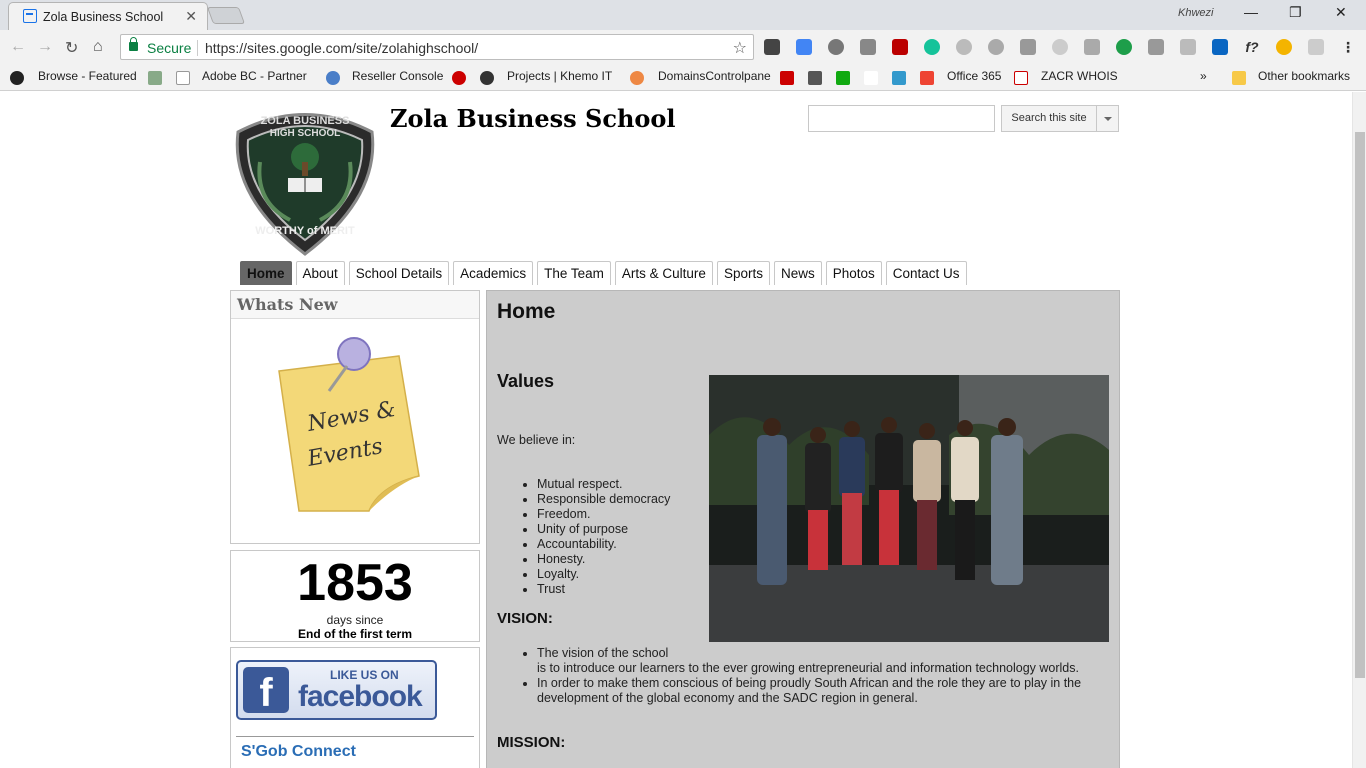  What do you see at coordinates (1079, 76) in the screenshot?
I see `bookmark-zacr-whois: ZACR WHOIS` at bounding box center [1079, 76].